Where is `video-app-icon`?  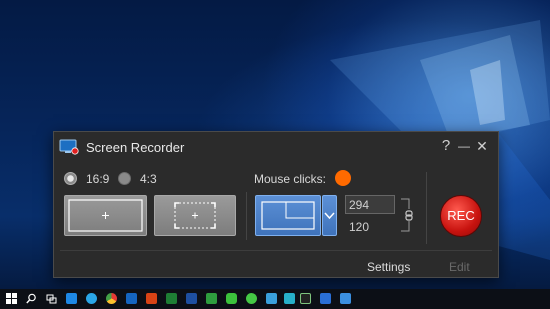
video-app-icon is located at coordinates (271, 298).